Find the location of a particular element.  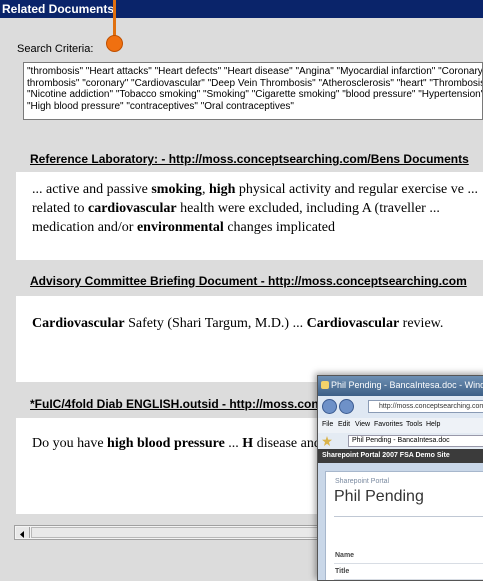

forward-icon is located at coordinates (346, 406).